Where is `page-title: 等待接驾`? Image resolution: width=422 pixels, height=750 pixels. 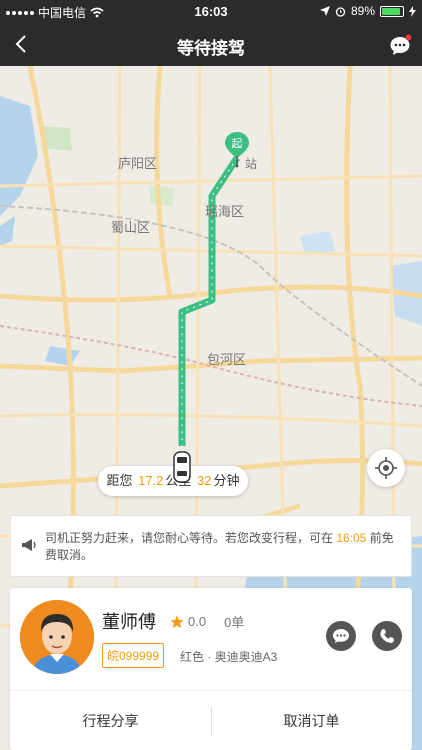 page-title: 等待接驾 is located at coordinates (211, 48).